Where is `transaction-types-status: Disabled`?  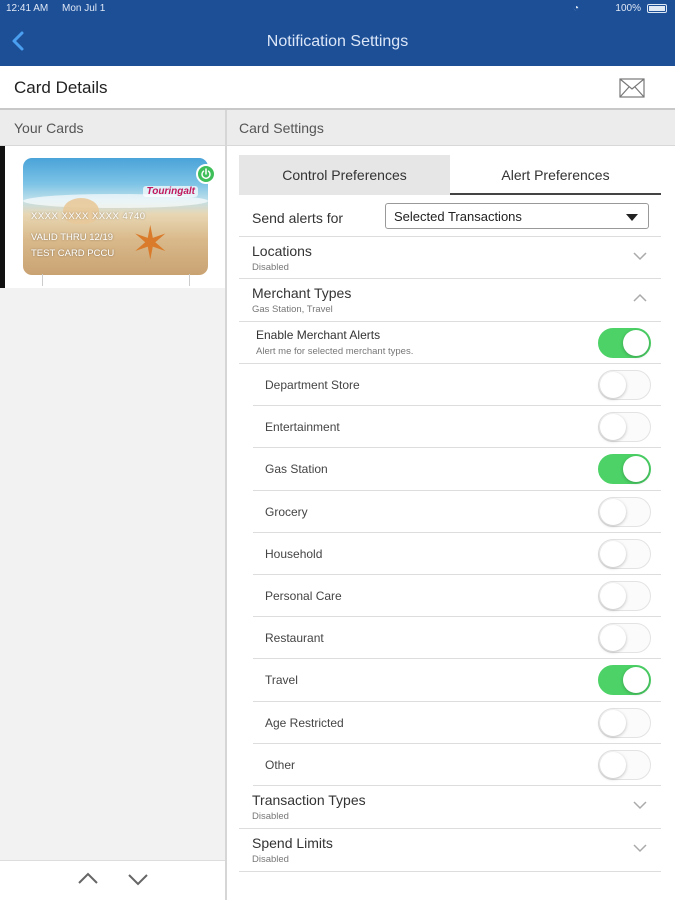
transaction-types-status: Disabled is located at coordinates (270, 816).